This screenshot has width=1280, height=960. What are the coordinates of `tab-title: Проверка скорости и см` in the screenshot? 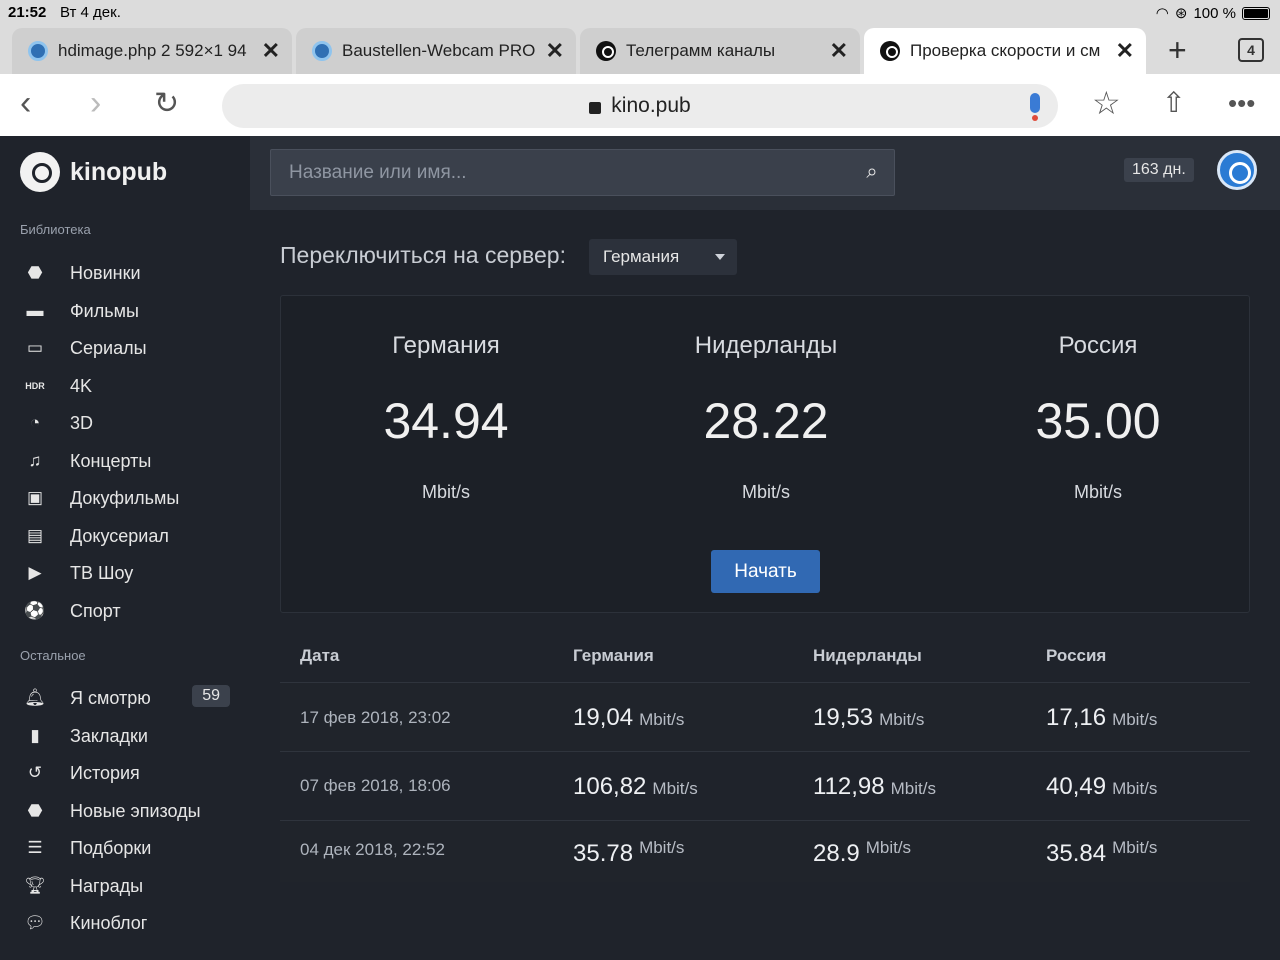 It's located at (1005, 50).